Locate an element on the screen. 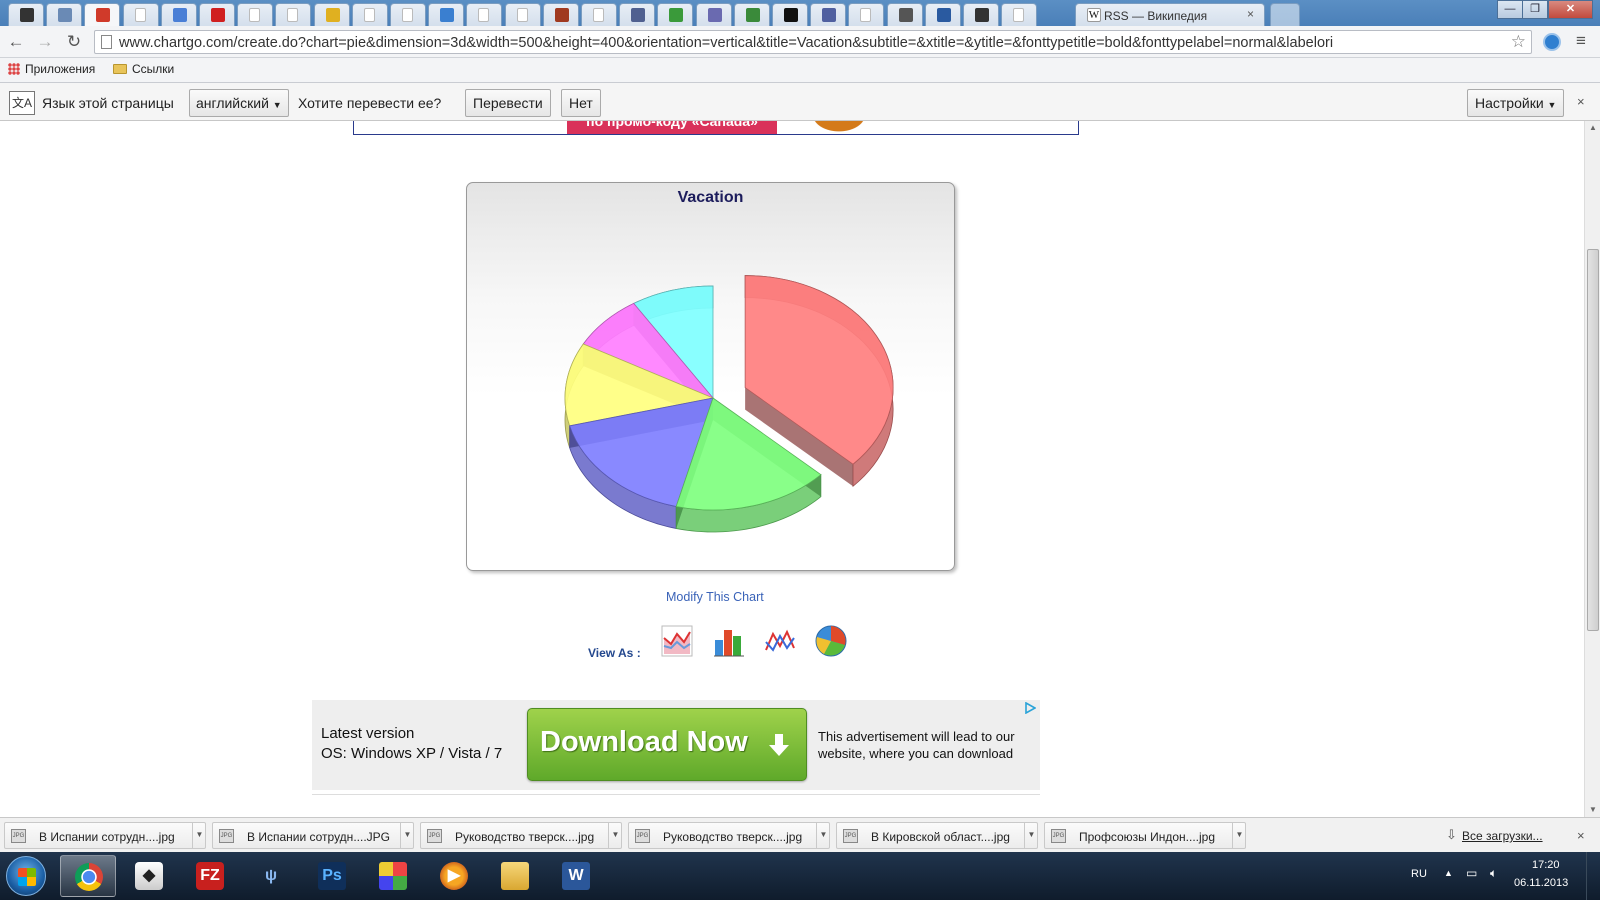 This screenshot has height=900, width=1600. apps-icon is located at coordinates (14, 69).